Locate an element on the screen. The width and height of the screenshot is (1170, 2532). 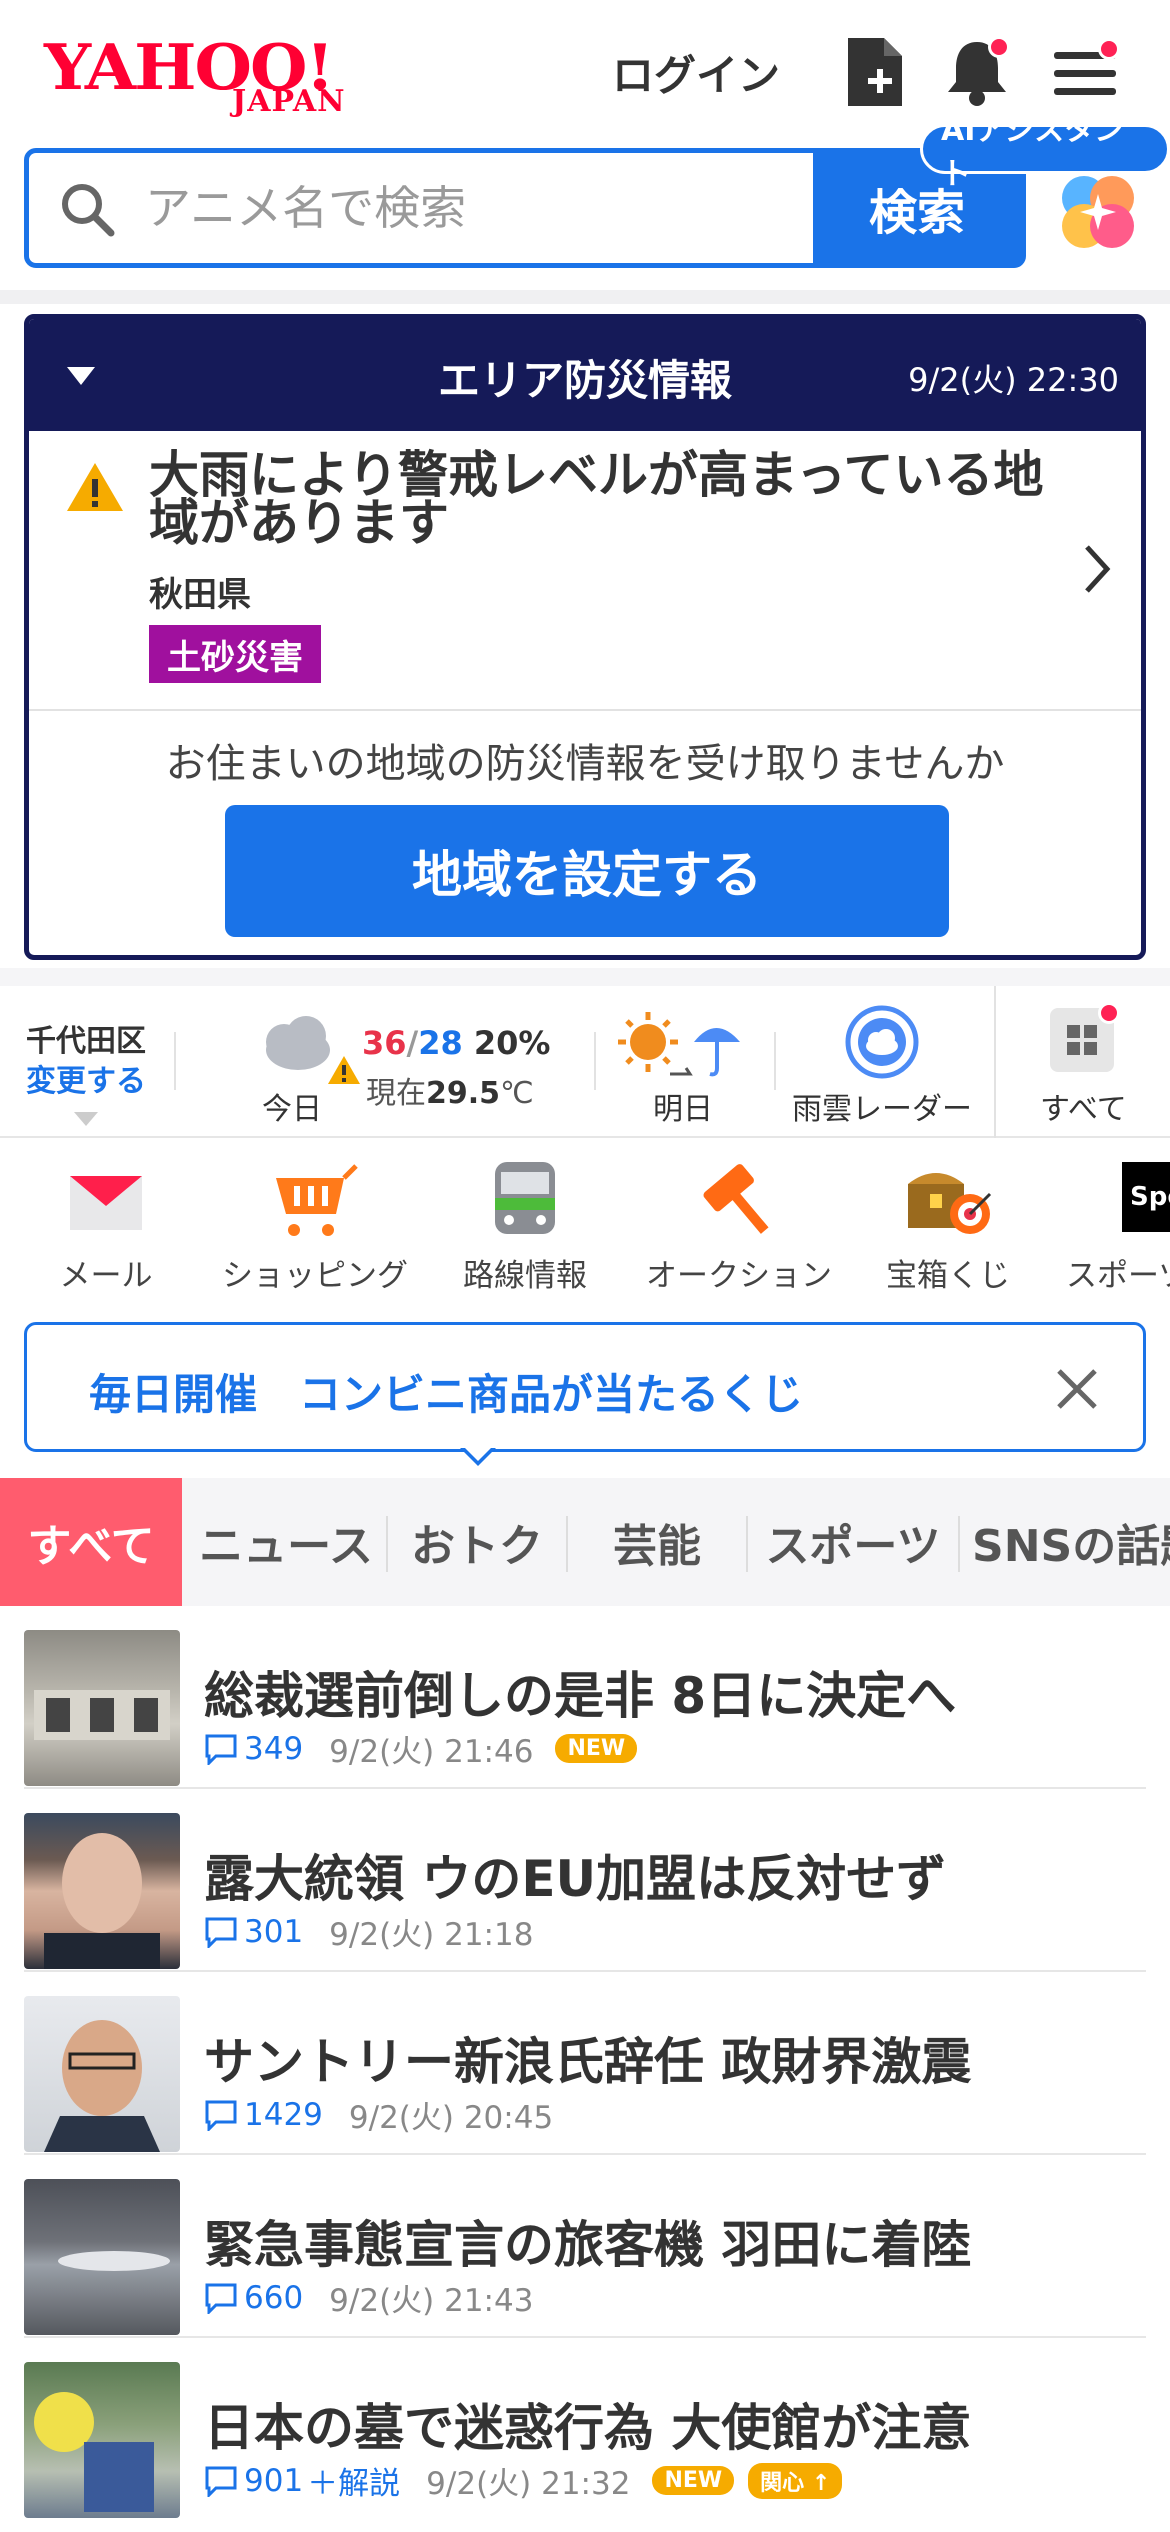
notification-bell-icon is located at coordinates (977, 72).